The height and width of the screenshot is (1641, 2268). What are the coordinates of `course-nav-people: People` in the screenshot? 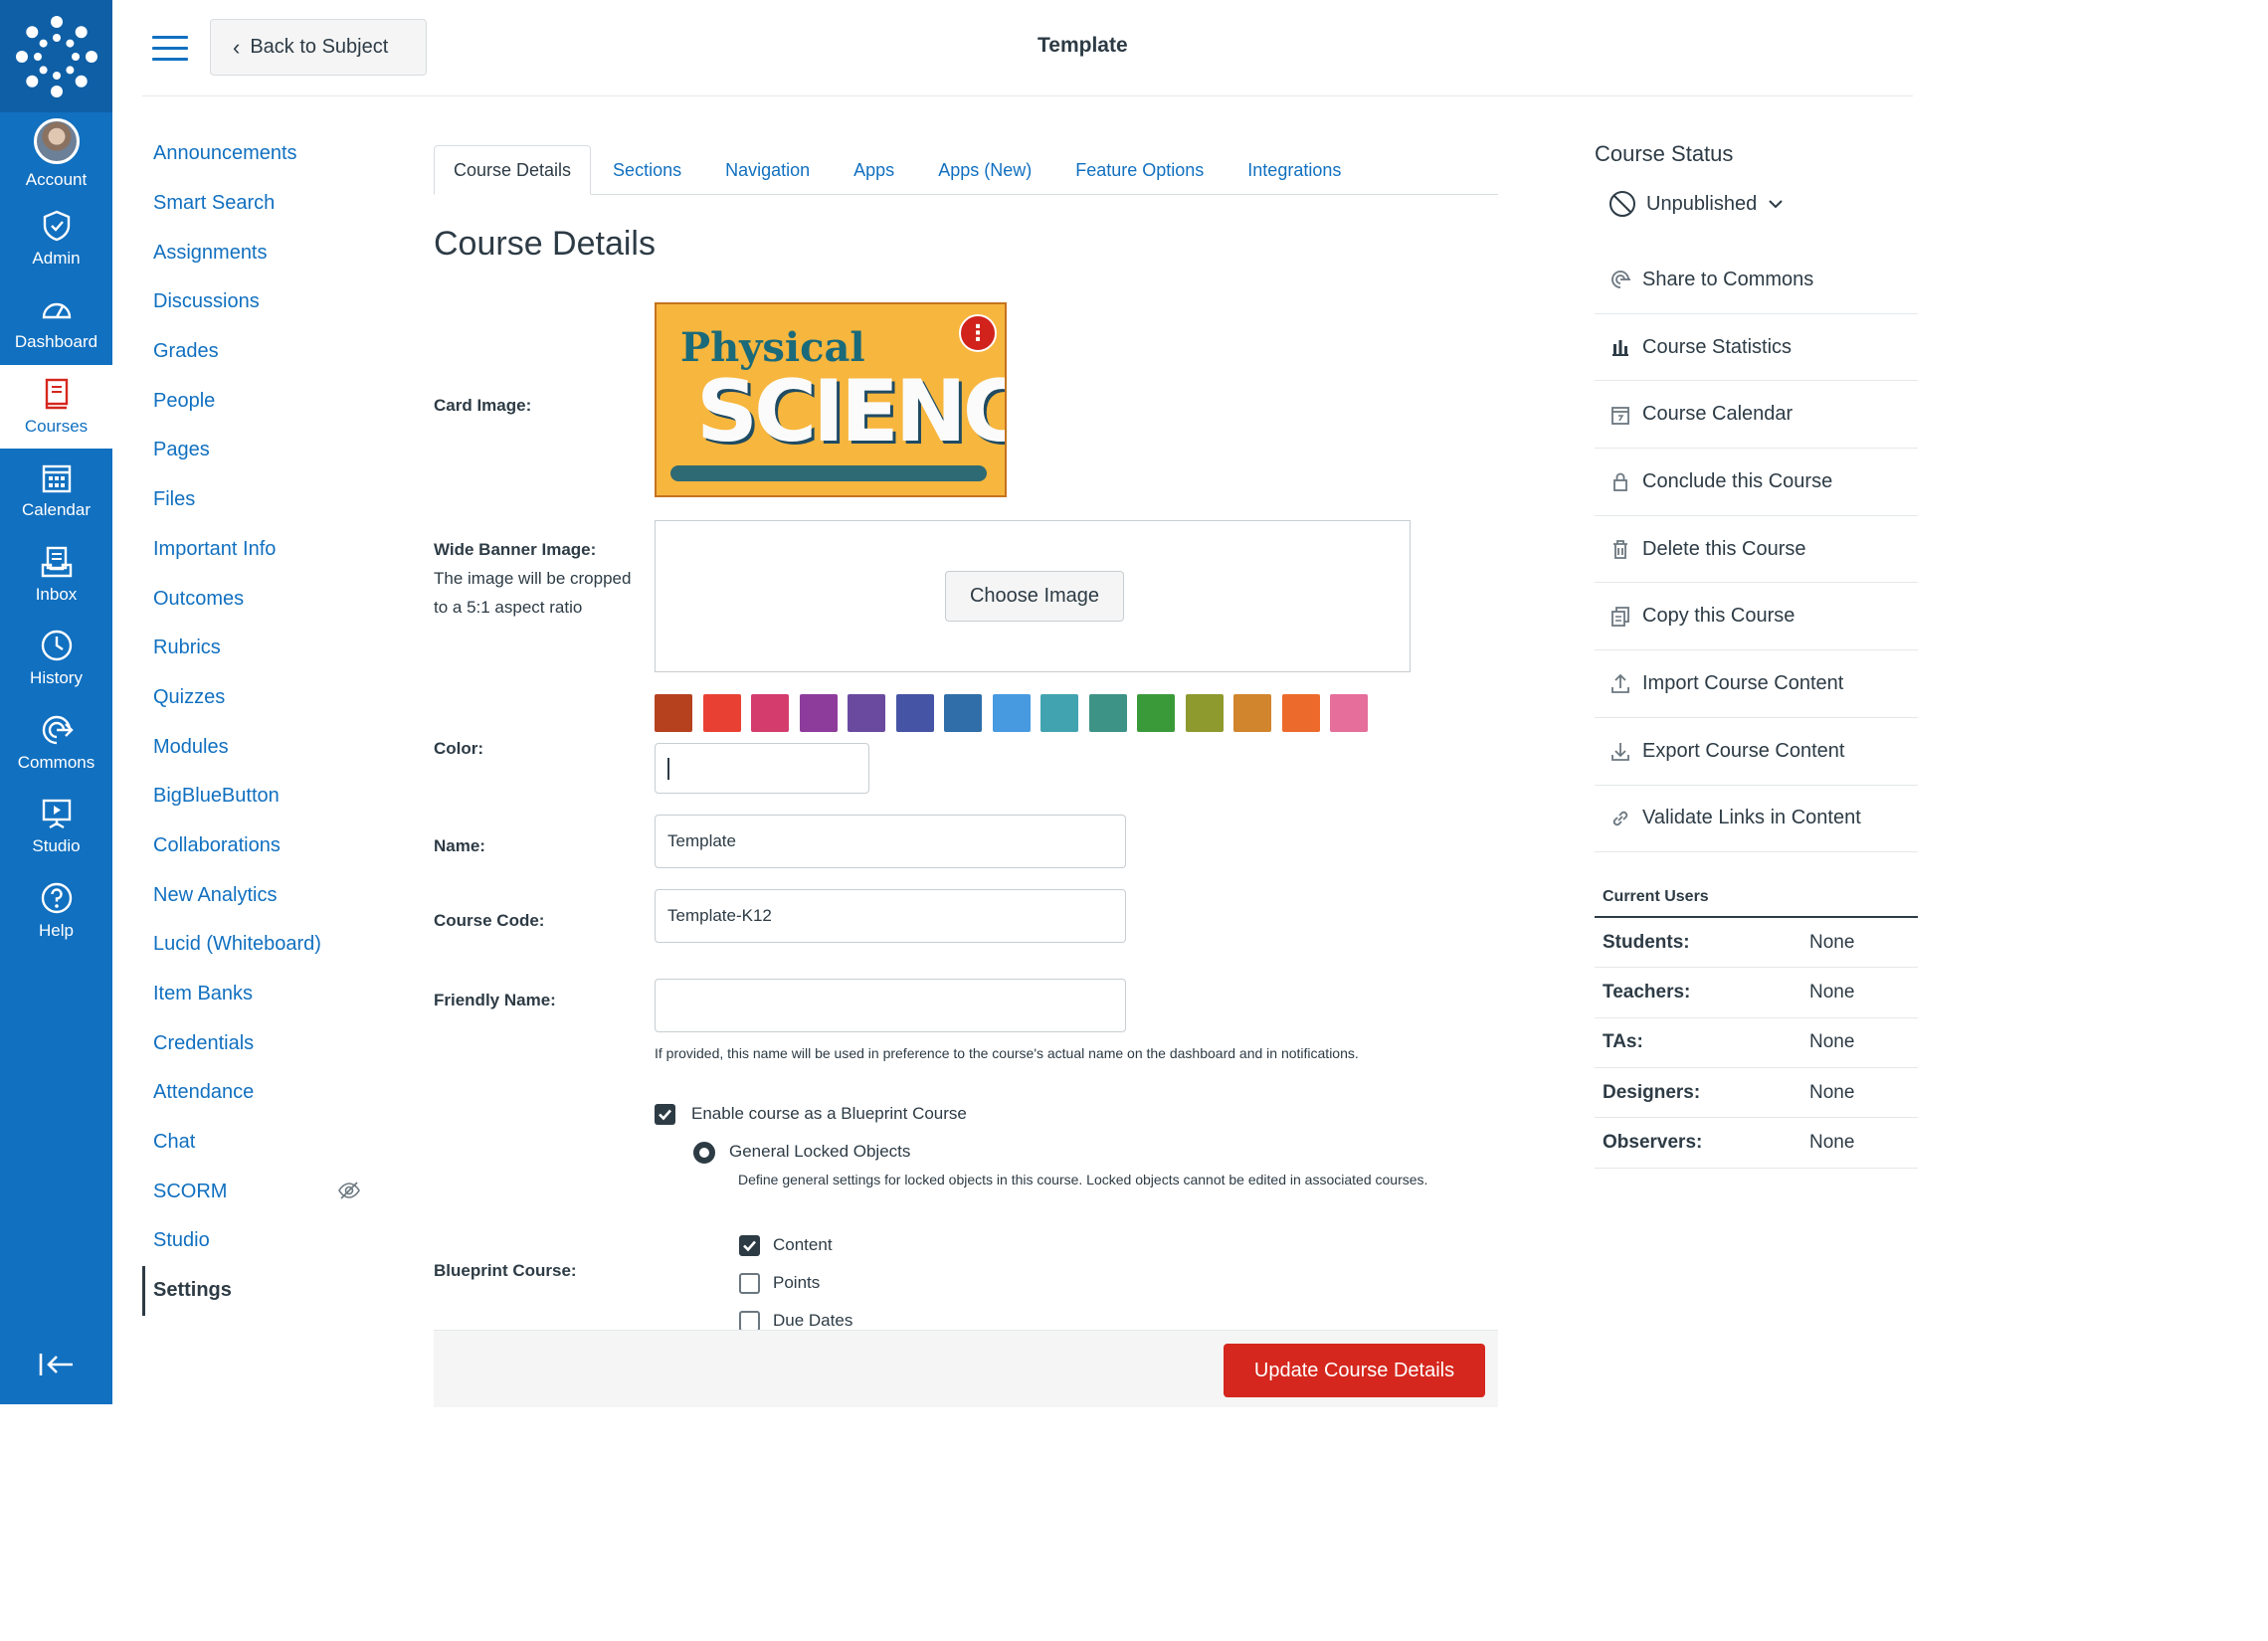 It's located at (252, 401).